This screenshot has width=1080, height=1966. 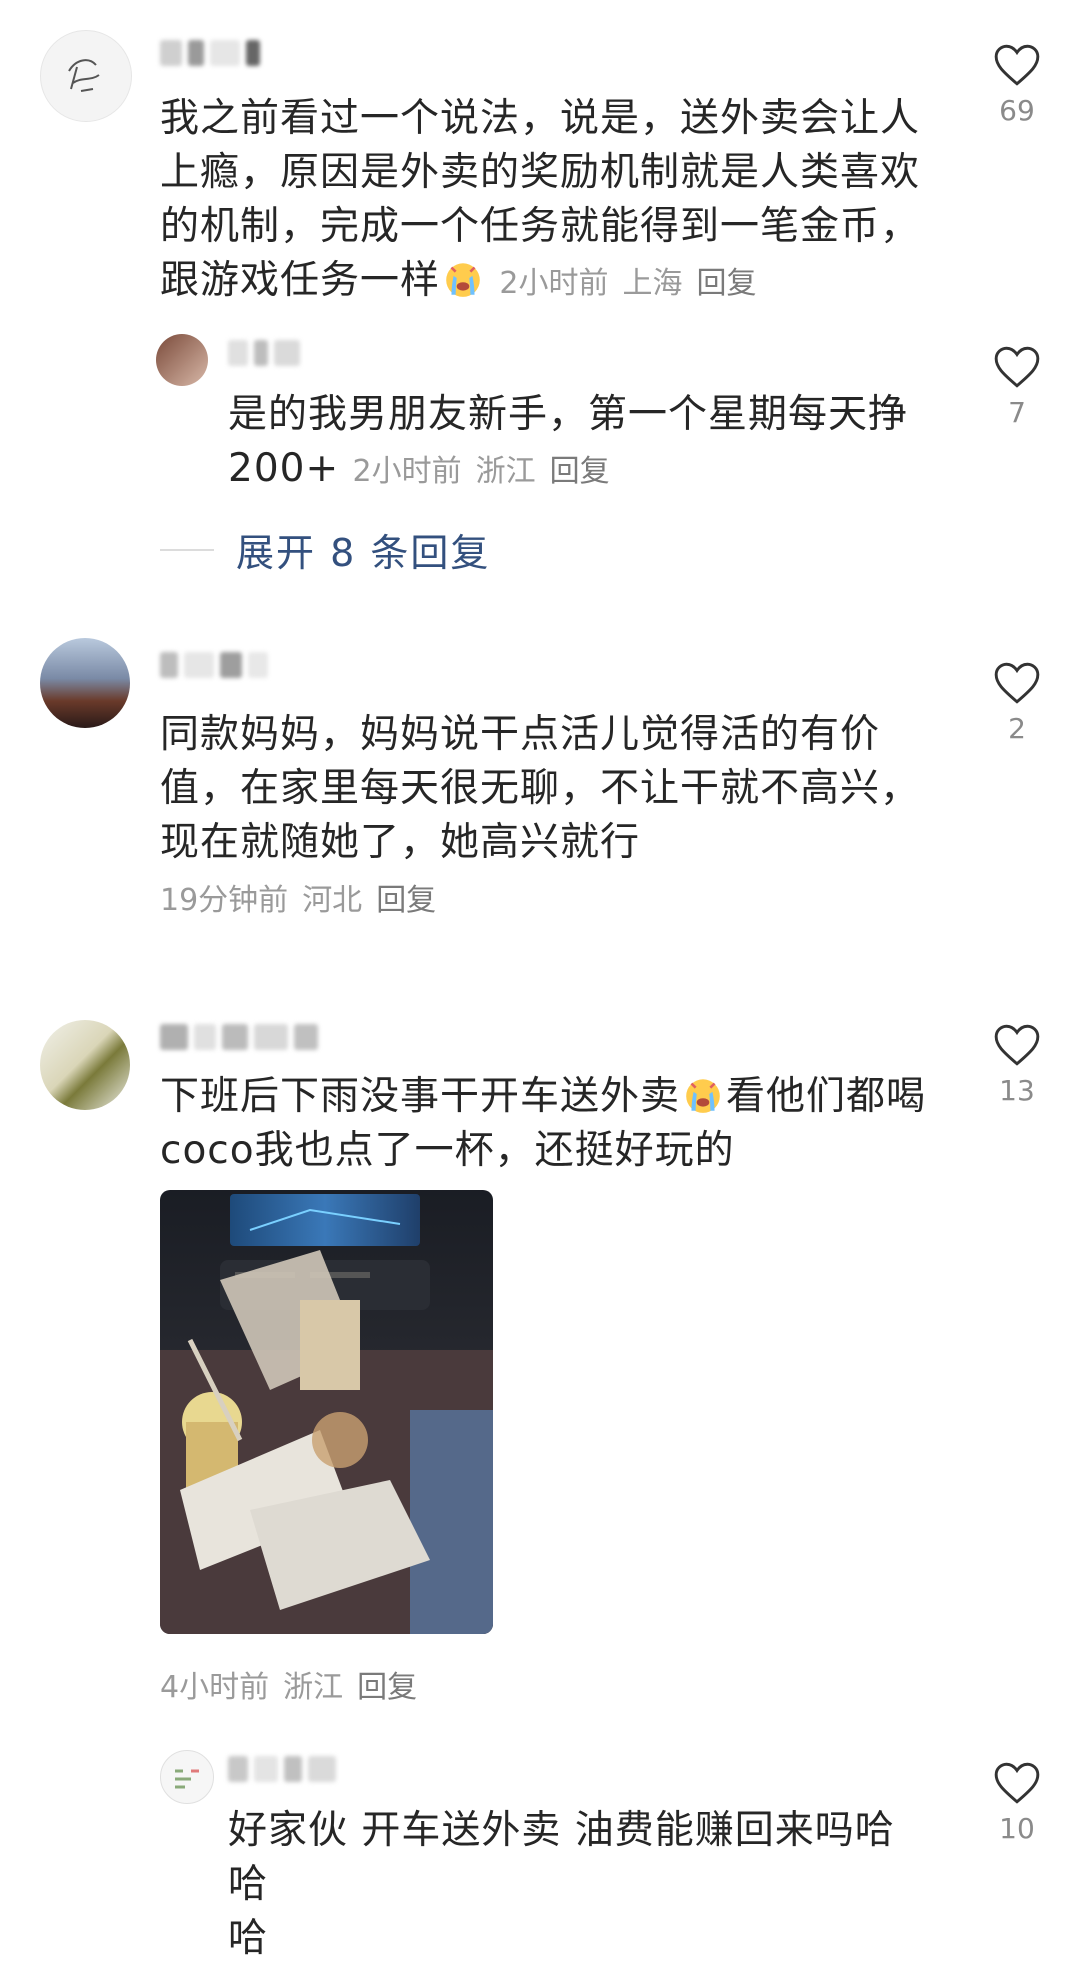 I want to click on car-delivery-photo, so click(x=326, y=1412).